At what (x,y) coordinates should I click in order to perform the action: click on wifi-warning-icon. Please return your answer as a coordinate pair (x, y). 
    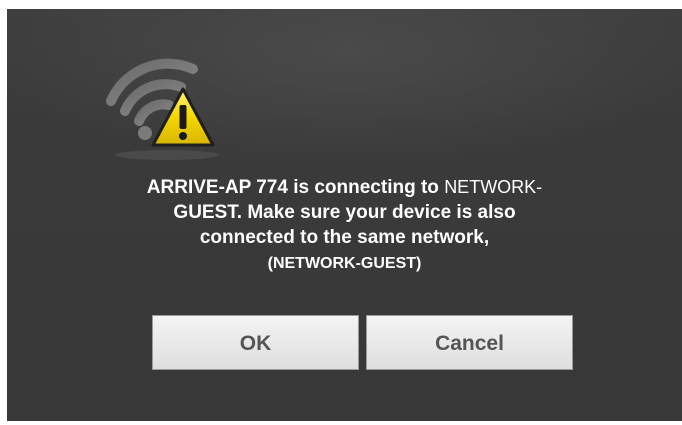
    Looking at the image, I should click on (162, 105).